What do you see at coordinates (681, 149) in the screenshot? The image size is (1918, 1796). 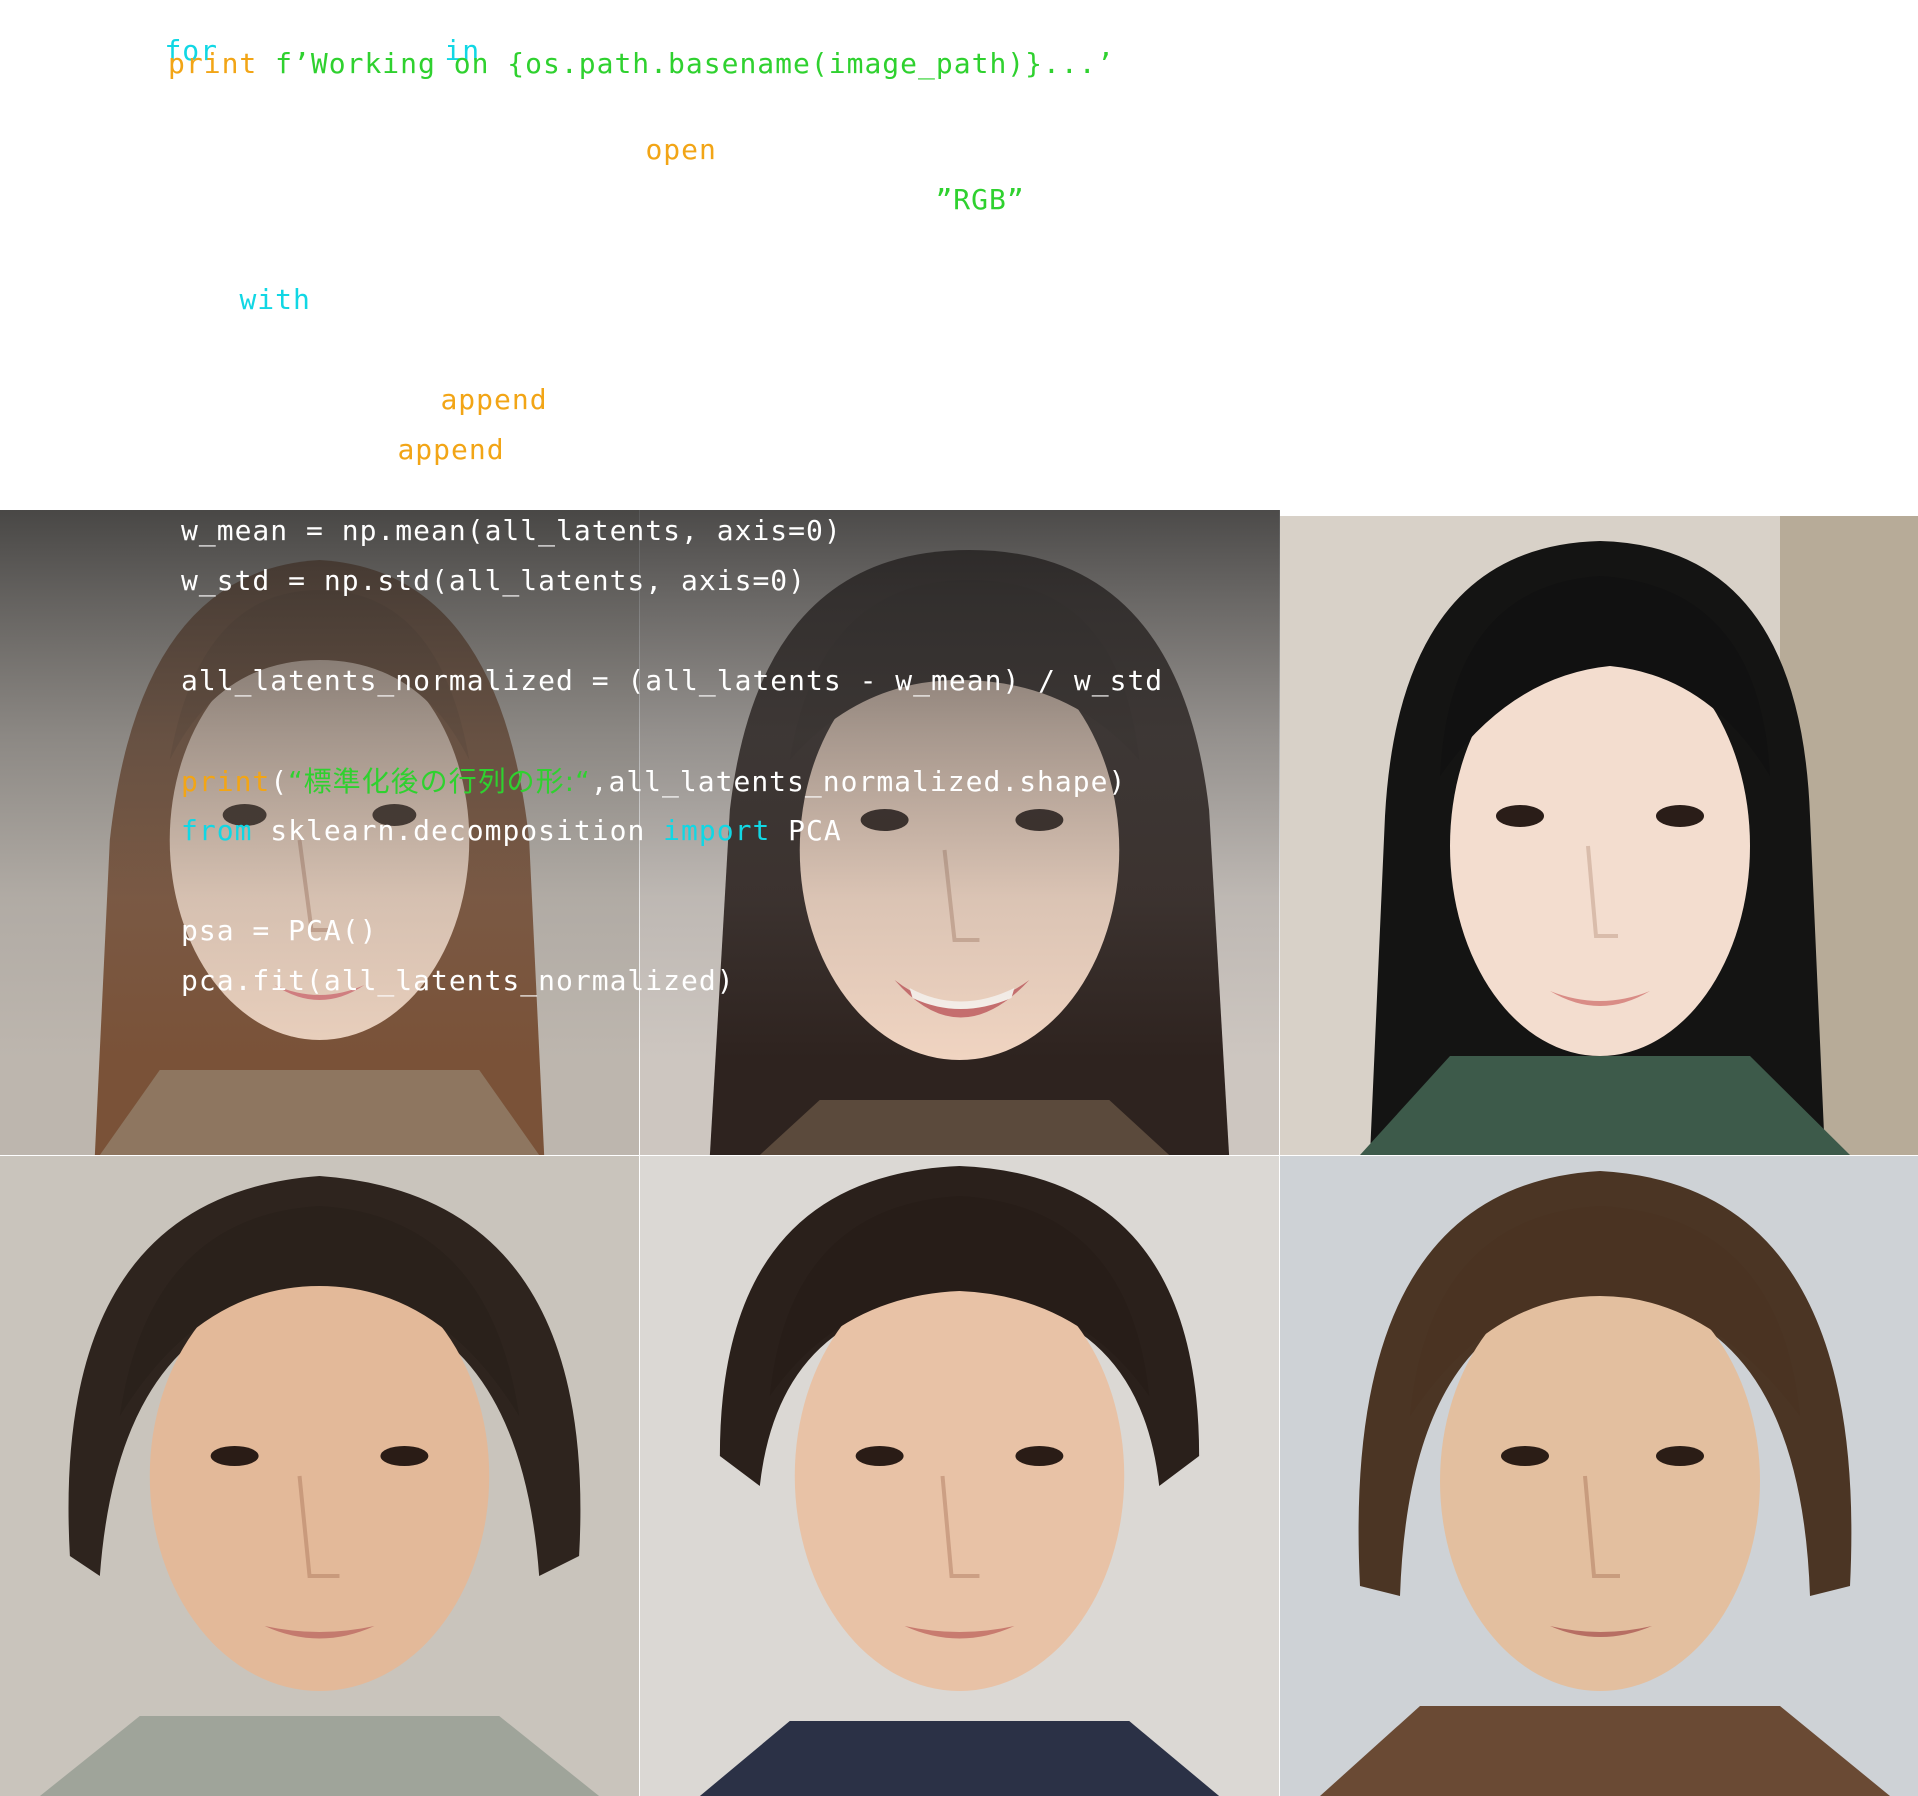 I see `builtin-open: open` at bounding box center [681, 149].